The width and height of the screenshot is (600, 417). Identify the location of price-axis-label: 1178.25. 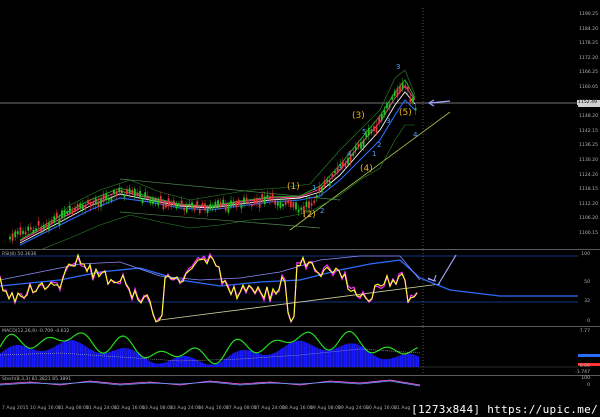
(588, 44).